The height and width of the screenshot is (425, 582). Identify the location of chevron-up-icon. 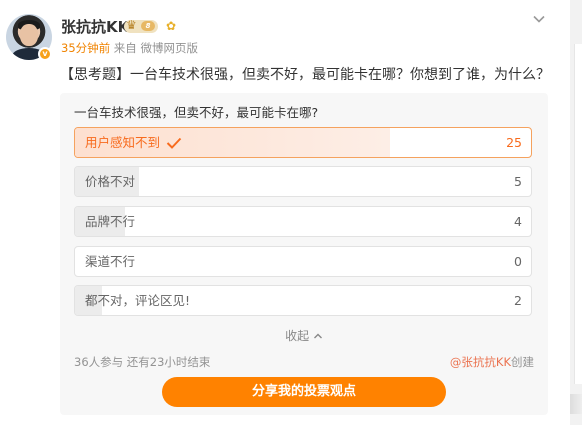
(317, 336).